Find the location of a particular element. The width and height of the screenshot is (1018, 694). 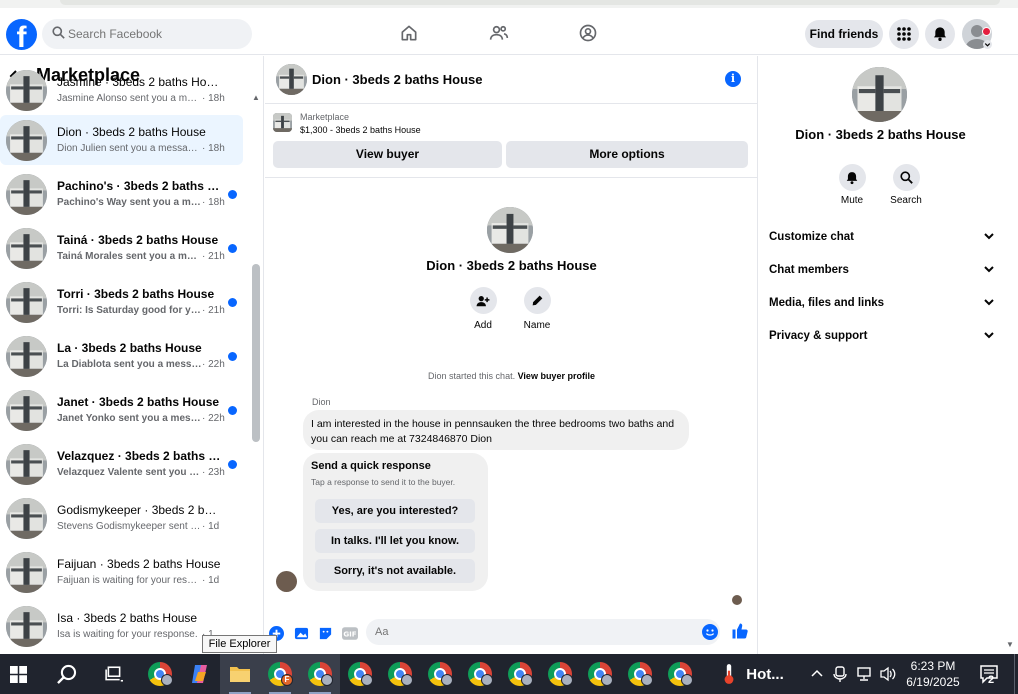

home-icon is located at coordinates (409, 33).